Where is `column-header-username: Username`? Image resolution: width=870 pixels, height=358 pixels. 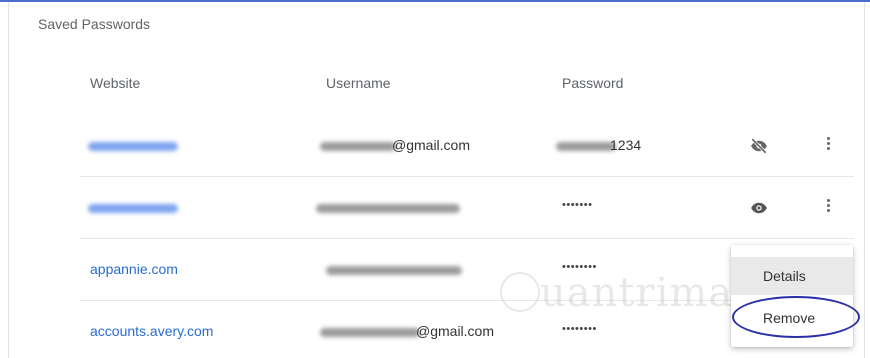
column-header-username: Username is located at coordinates (358, 83).